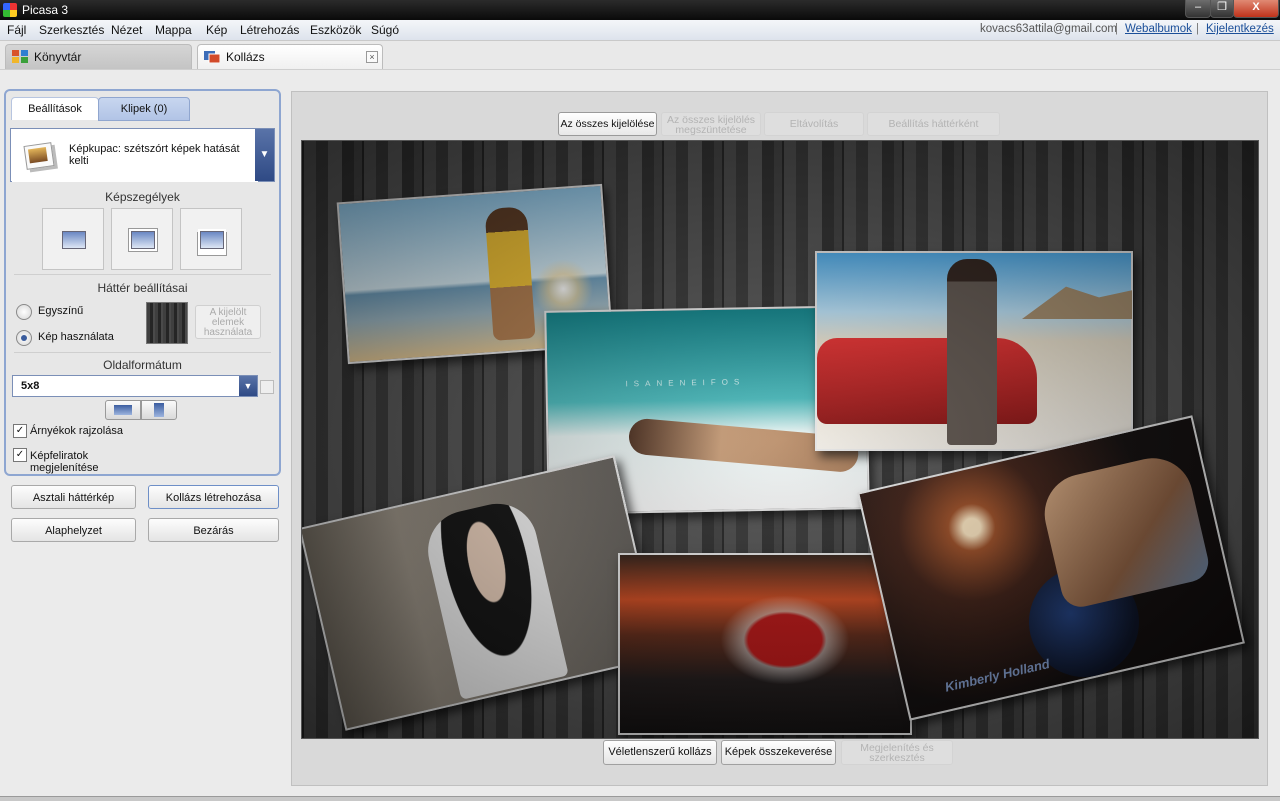  I want to click on shuffle-pictures-button: Képek összekeverése, so click(778, 752).